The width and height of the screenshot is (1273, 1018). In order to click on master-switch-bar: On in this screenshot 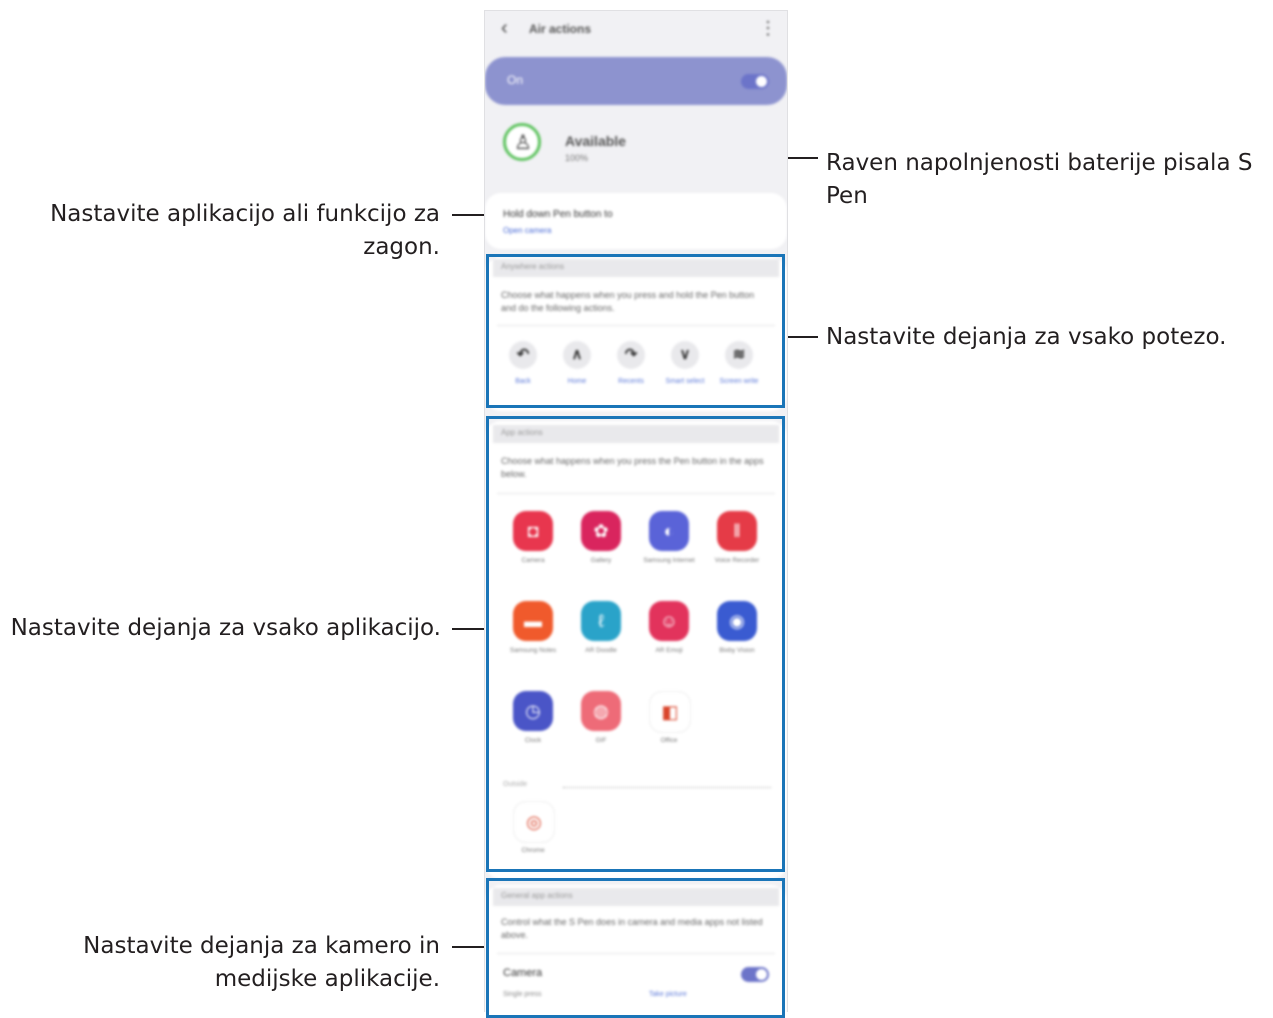, I will do `click(636, 81)`.